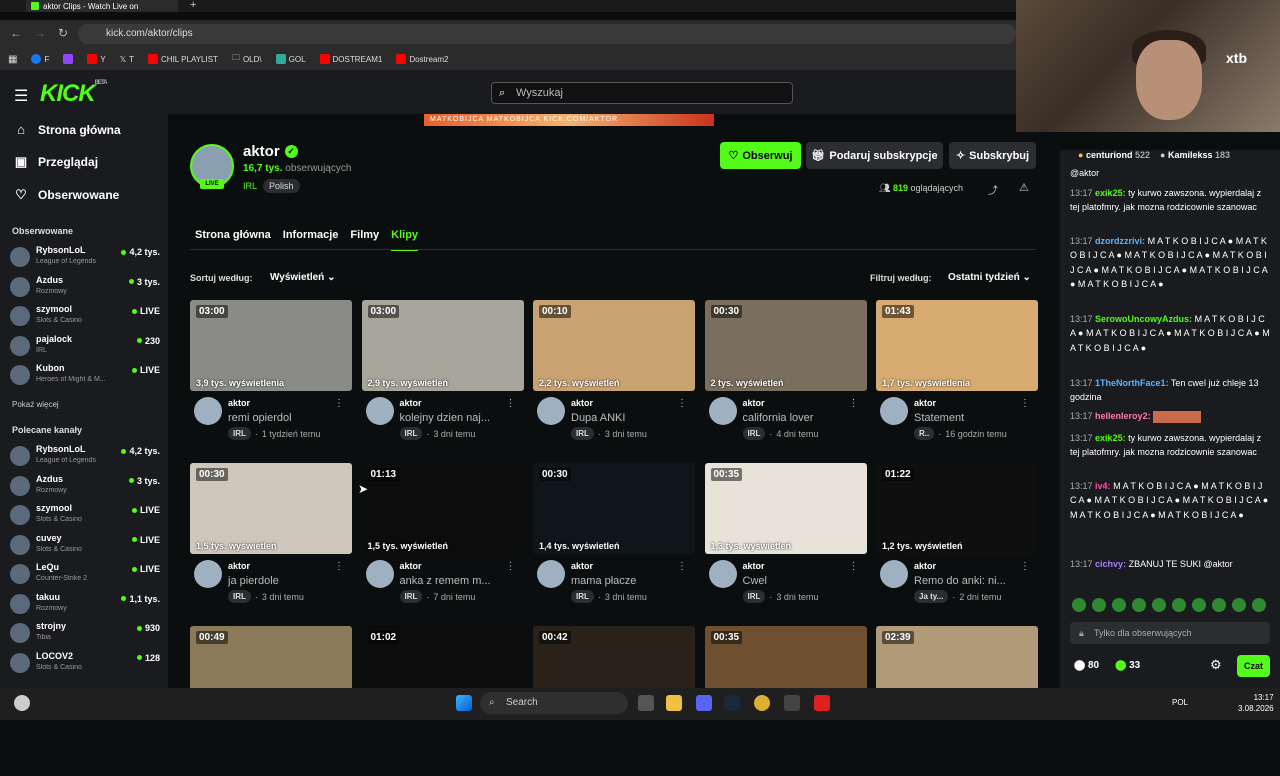 This screenshot has height=776, width=1280. Describe the element at coordinates (1253, 666) in the screenshot. I see `chat-send-button: Czat` at that location.